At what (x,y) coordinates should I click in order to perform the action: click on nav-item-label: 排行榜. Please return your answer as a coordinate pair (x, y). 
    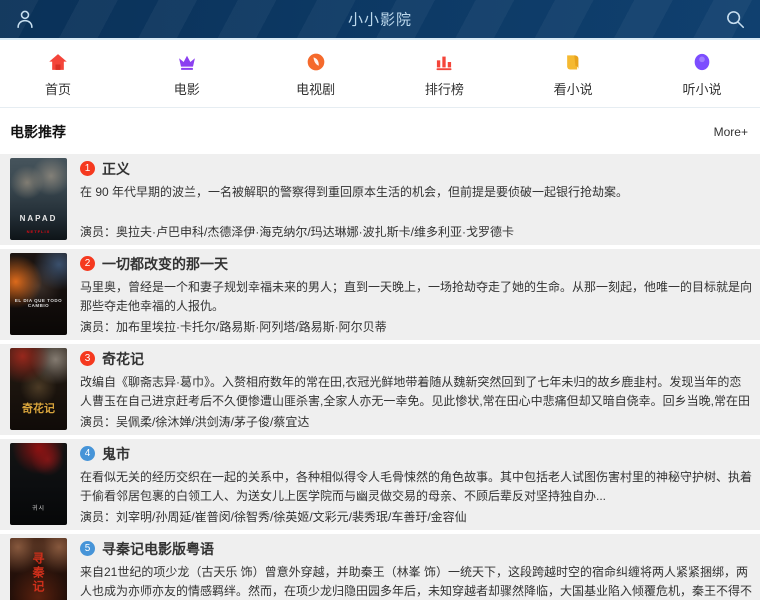
    Looking at the image, I should click on (444, 89).